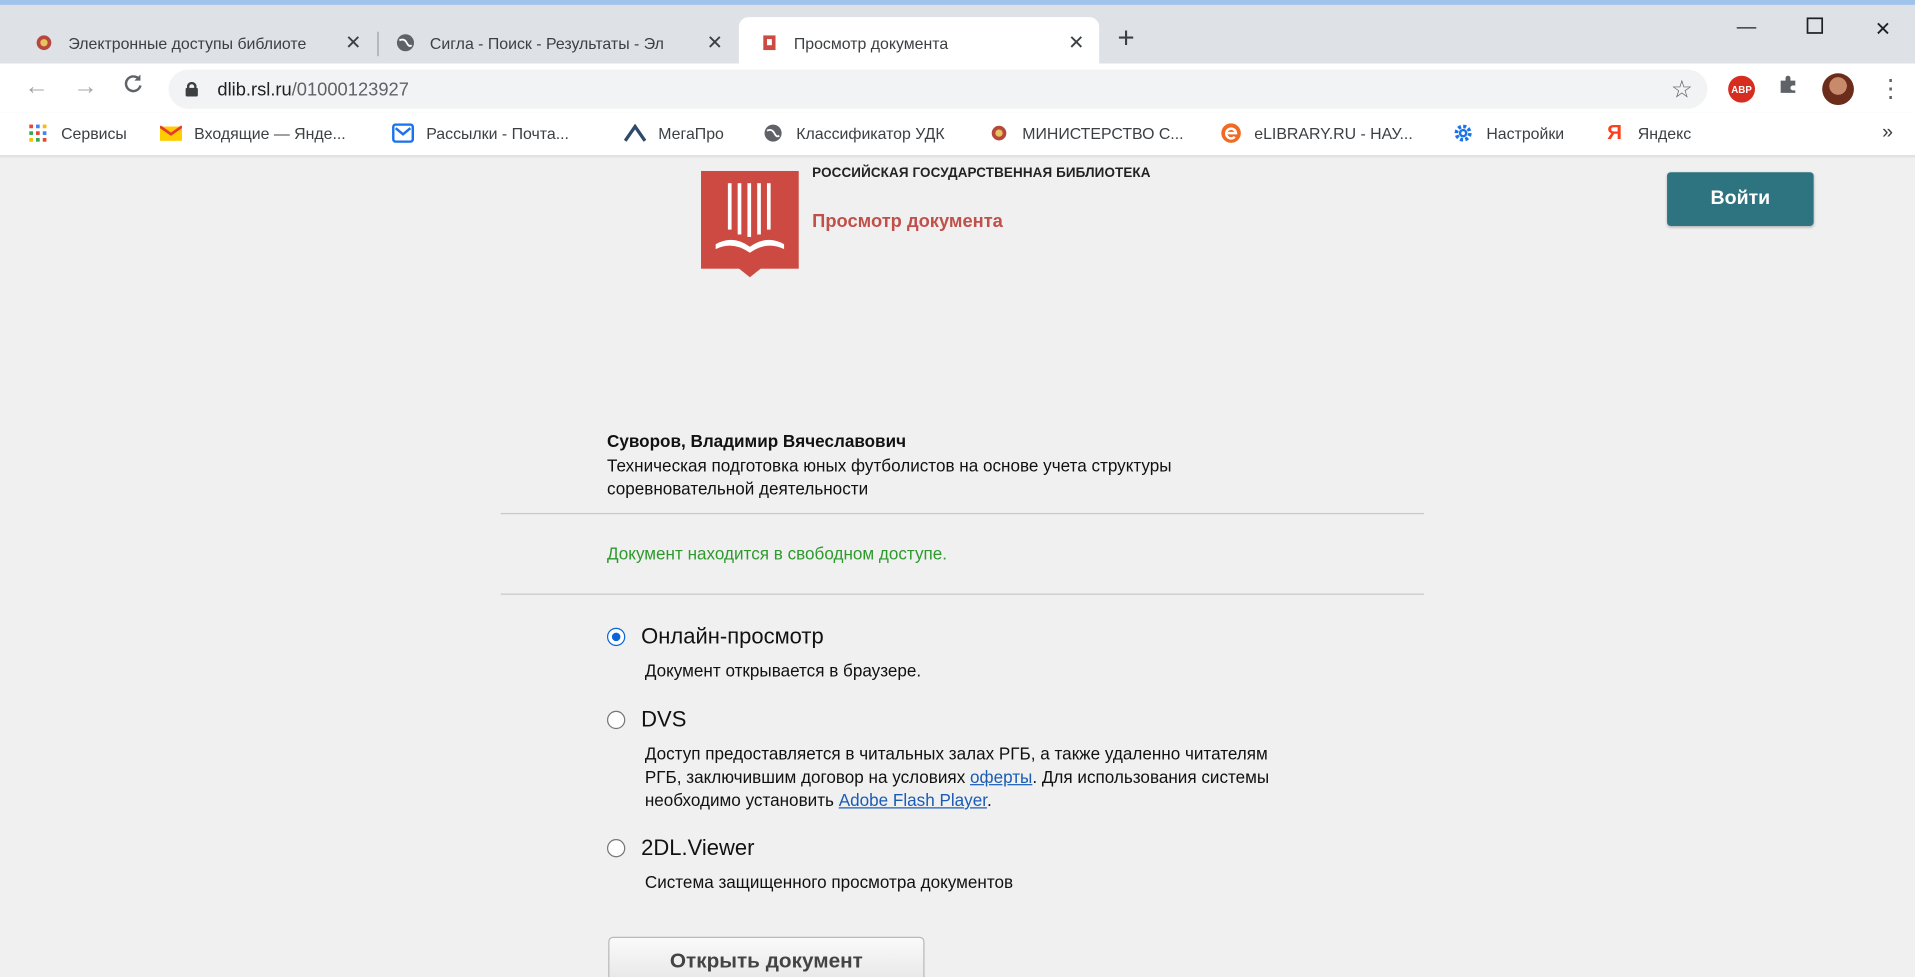 This screenshot has height=977, width=1915. What do you see at coordinates (938, 89) in the screenshot?
I see `address-bar: dlib.rsl.ru/01000123927 ☆` at bounding box center [938, 89].